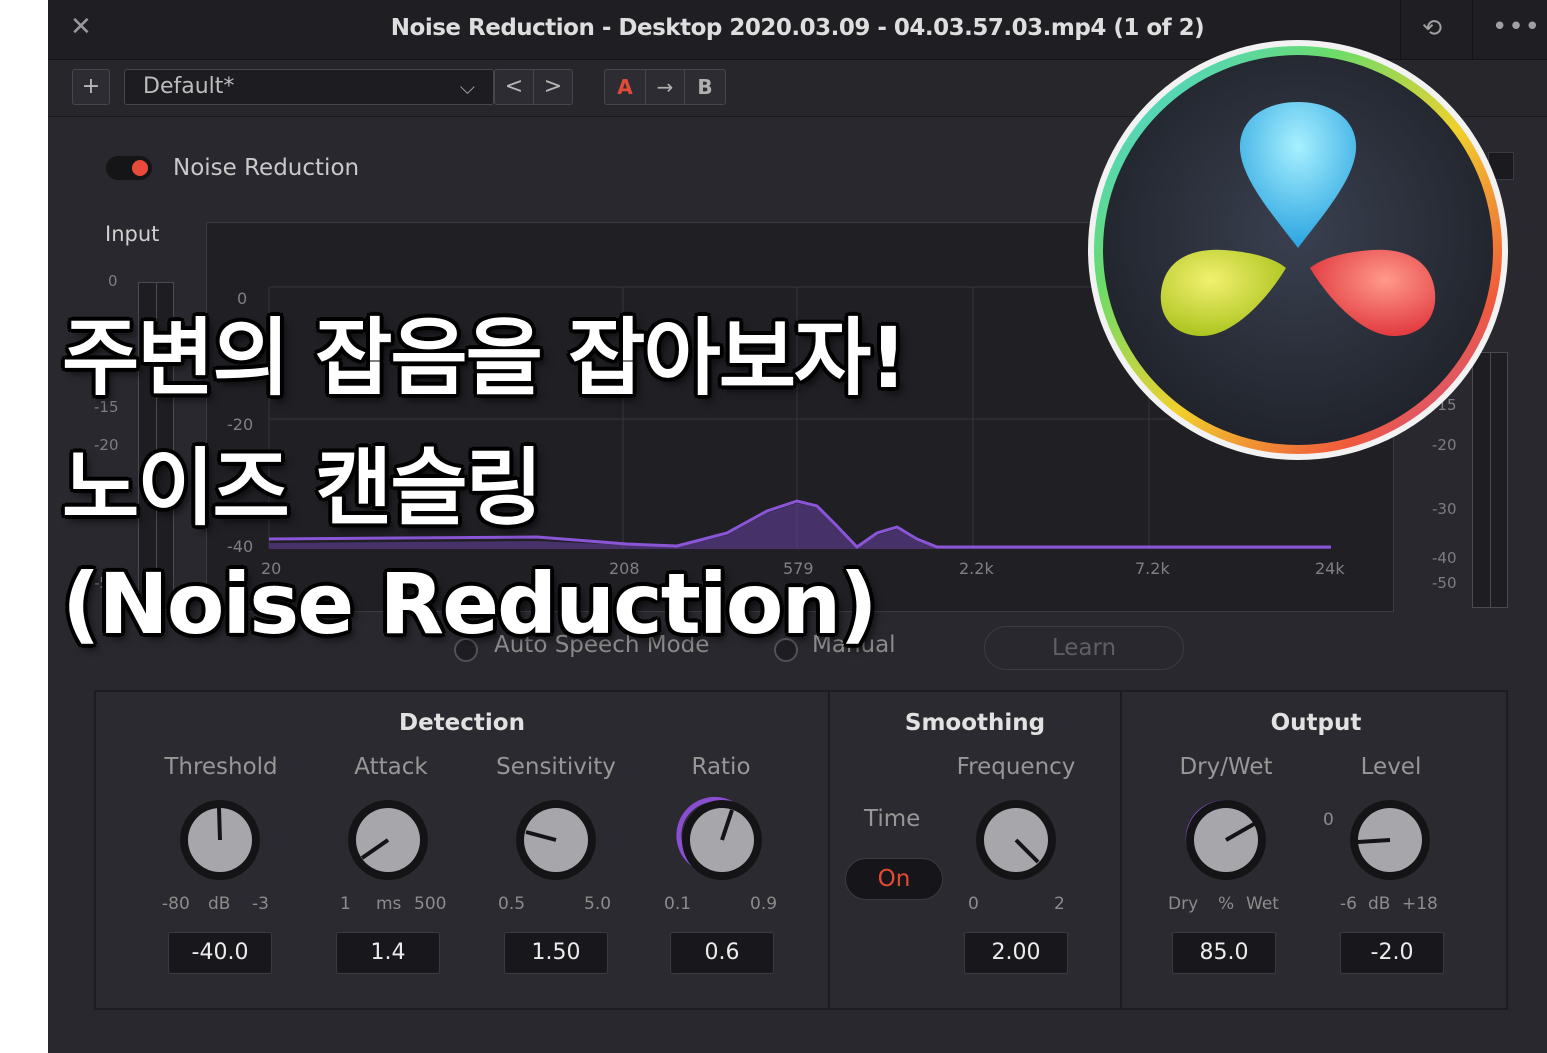 The height and width of the screenshot is (1053, 1547). I want to click on level-knob, so click(1390, 840).